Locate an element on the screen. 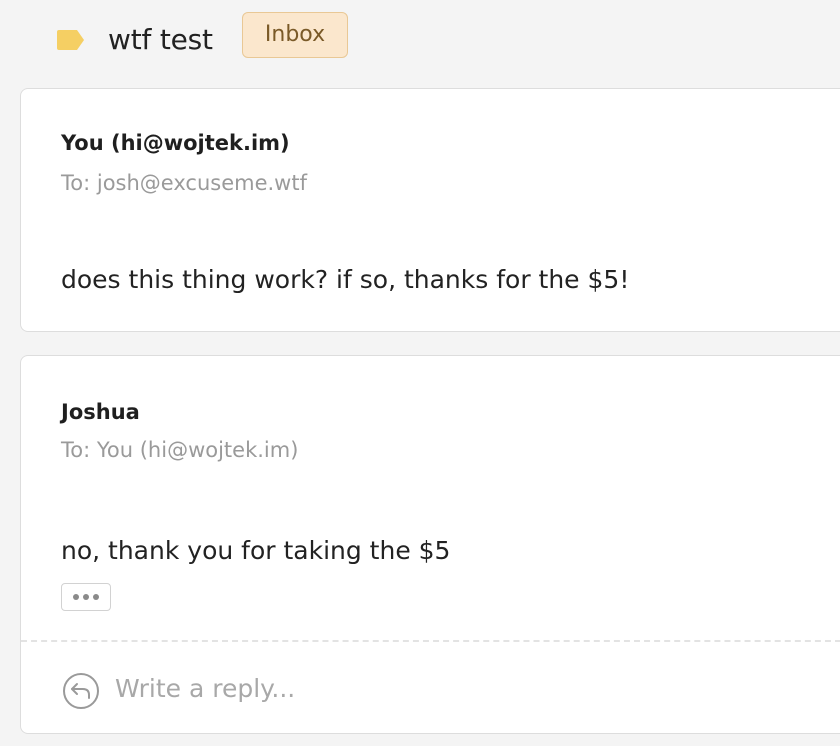 This screenshot has height=746, width=840. thread-header: wtf test Inbox is located at coordinates (420, 40).